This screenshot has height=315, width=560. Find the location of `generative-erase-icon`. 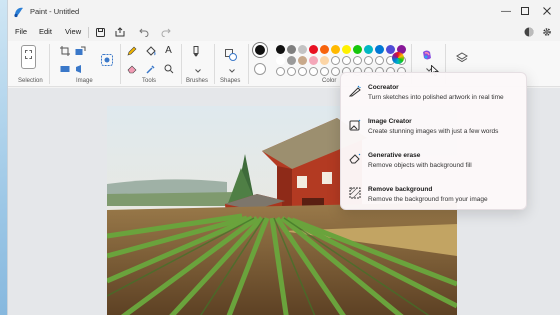

generative-erase-icon is located at coordinates (355, 158).